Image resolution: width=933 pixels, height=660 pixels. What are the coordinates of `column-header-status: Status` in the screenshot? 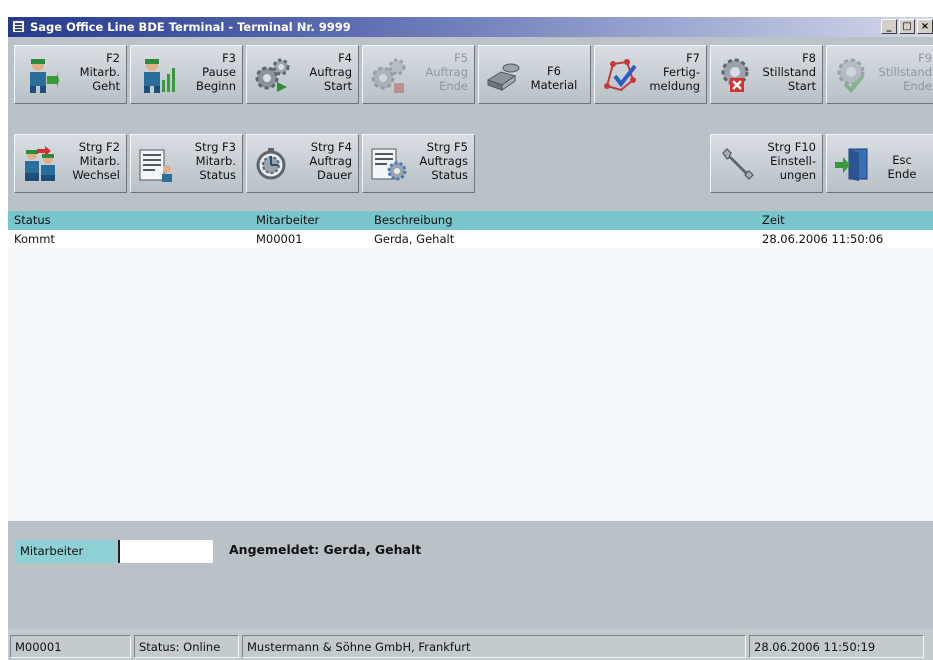 It's located at (32, 220).